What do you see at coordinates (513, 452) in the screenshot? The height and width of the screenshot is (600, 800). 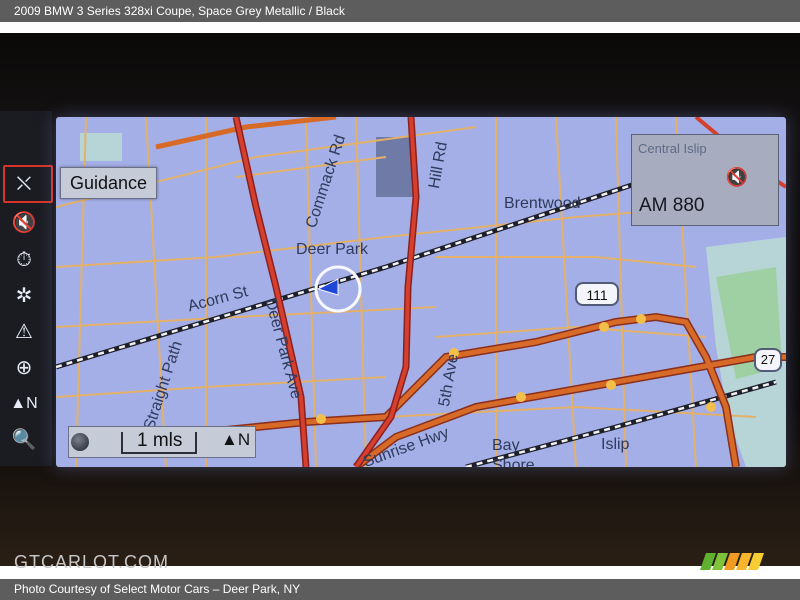 I see `map-label-bay-shore: Bay Shore` at bounding box center [513, 452].